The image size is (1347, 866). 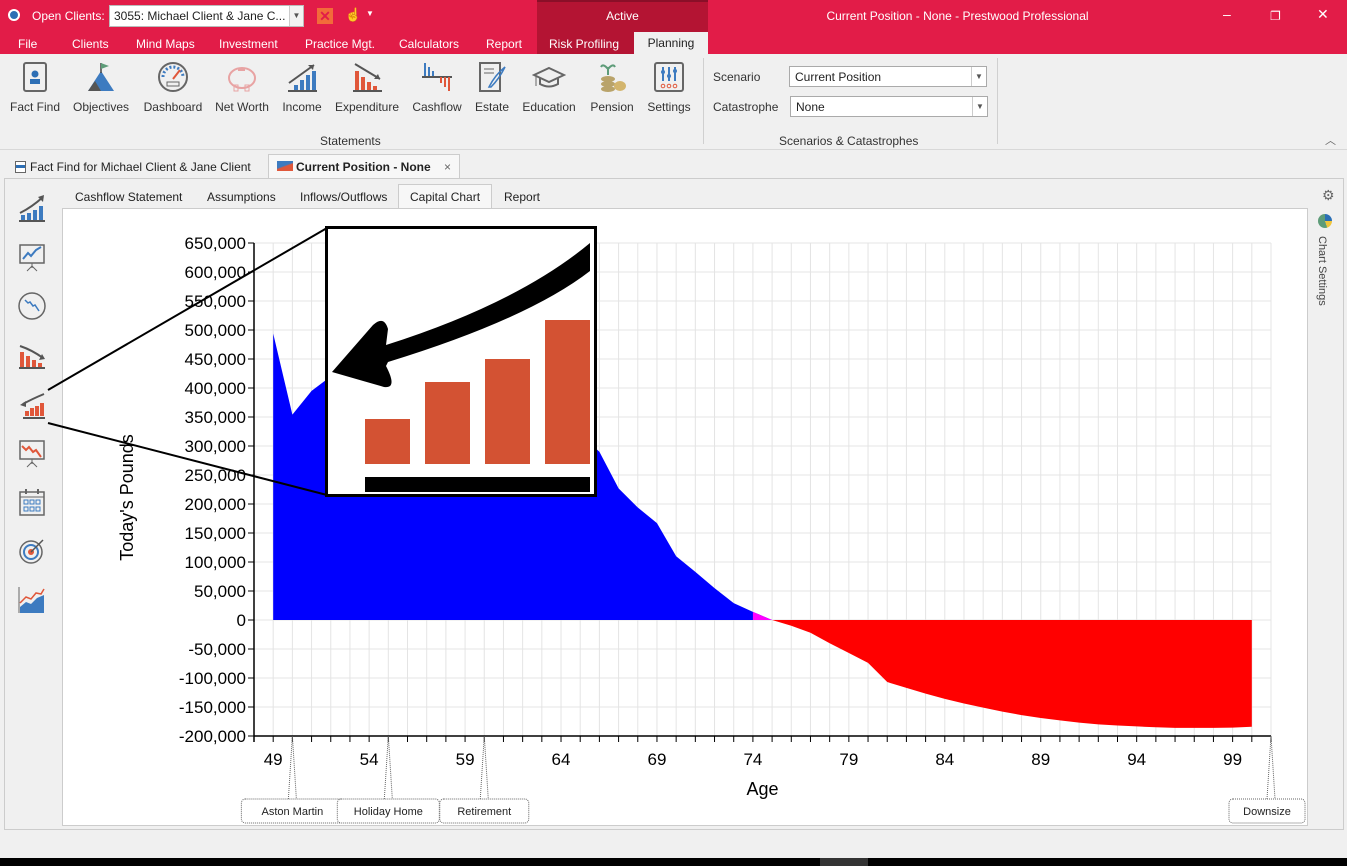 What do you see at coordinates (889, 106) in the screenshot?
I see `catastrophe-select: None ▼` at bounding box center [889, 106].